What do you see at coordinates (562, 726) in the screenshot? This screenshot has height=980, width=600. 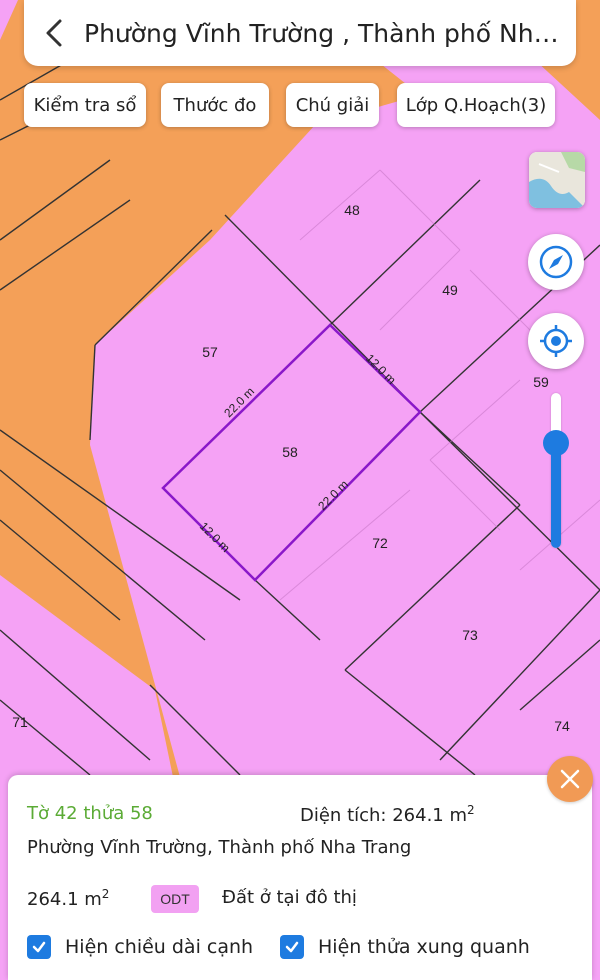 I see `parcel-label-74: 74` at bounding box center [562, 726].